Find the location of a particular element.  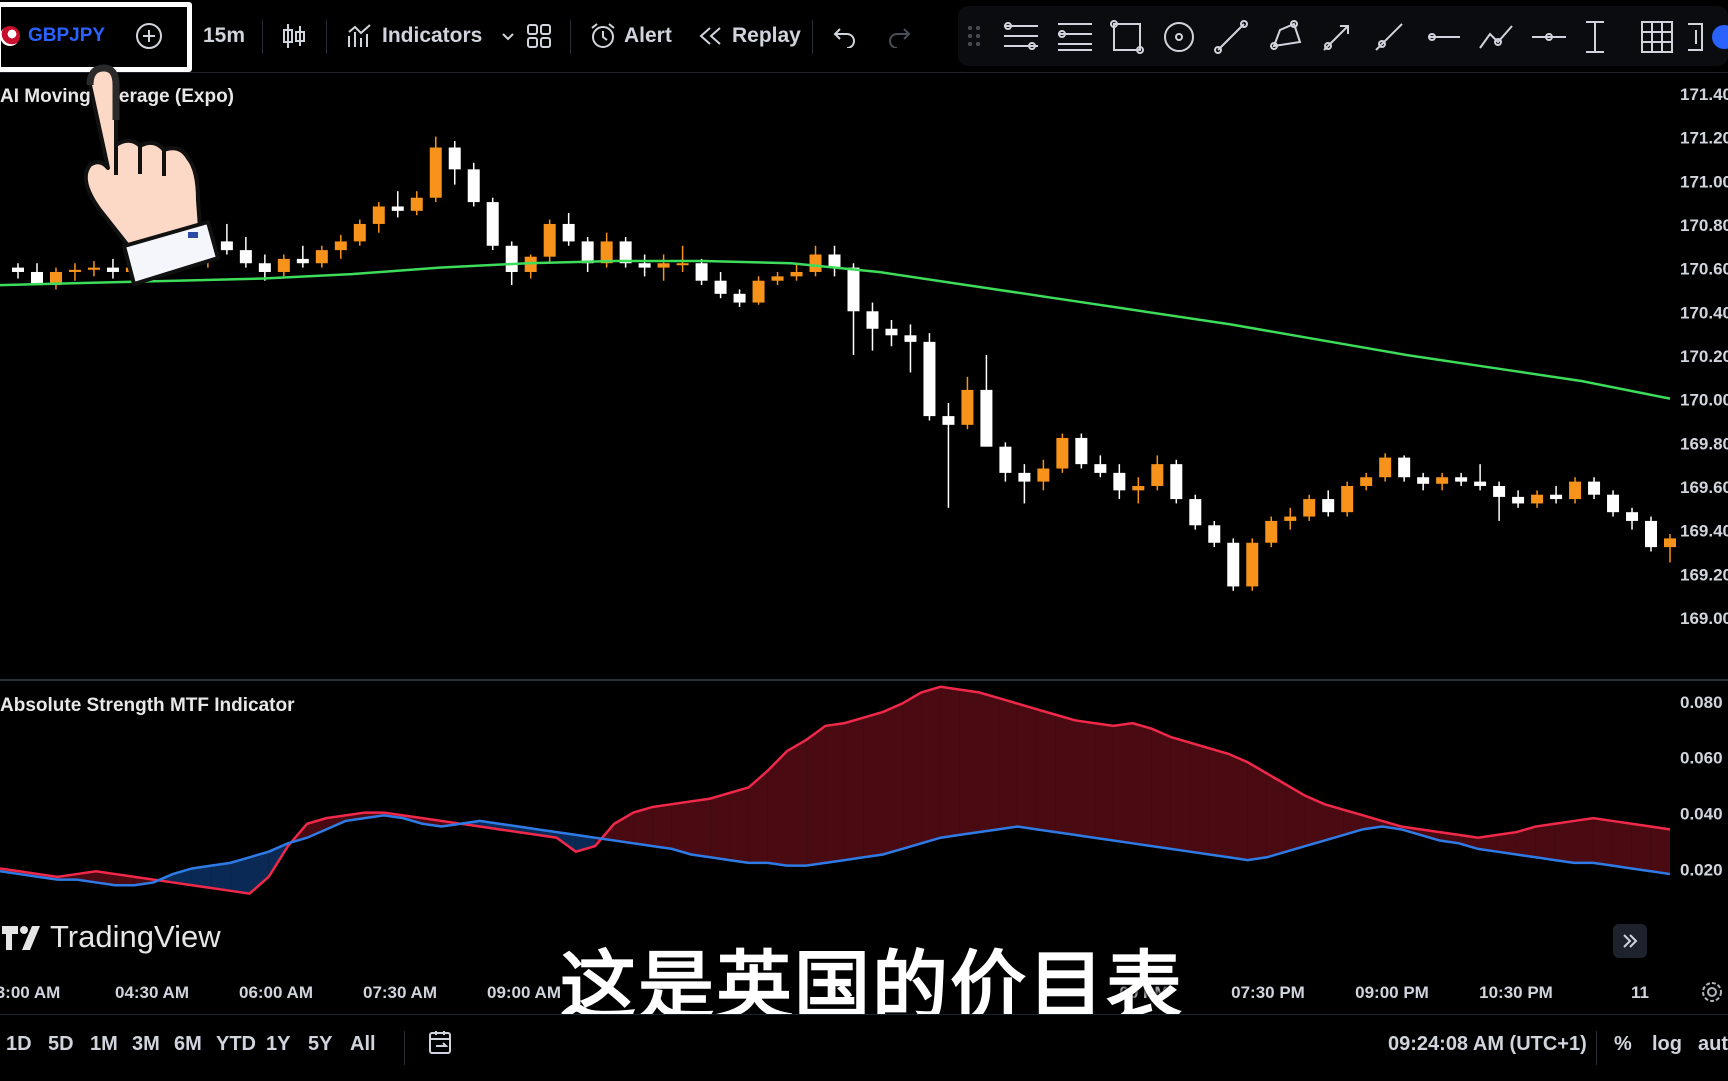

time-tick-label: 09:00 AM is located at coordinates (524, 992).